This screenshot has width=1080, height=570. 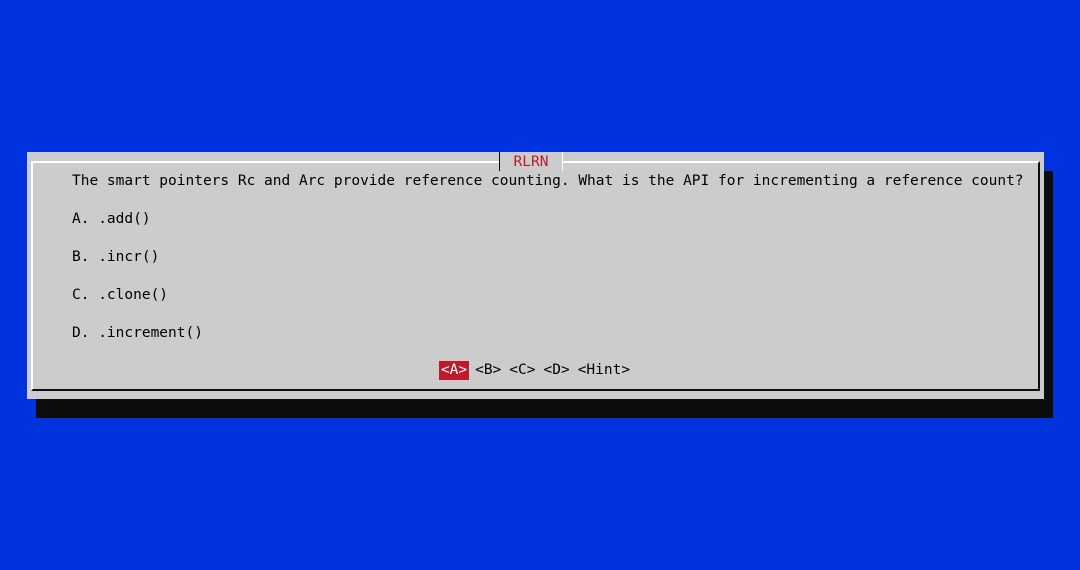 What do you see at coordinates (116, 257) in the screenshot?
I see `option-b: B. .incr()` at bounding box center [116, 257].